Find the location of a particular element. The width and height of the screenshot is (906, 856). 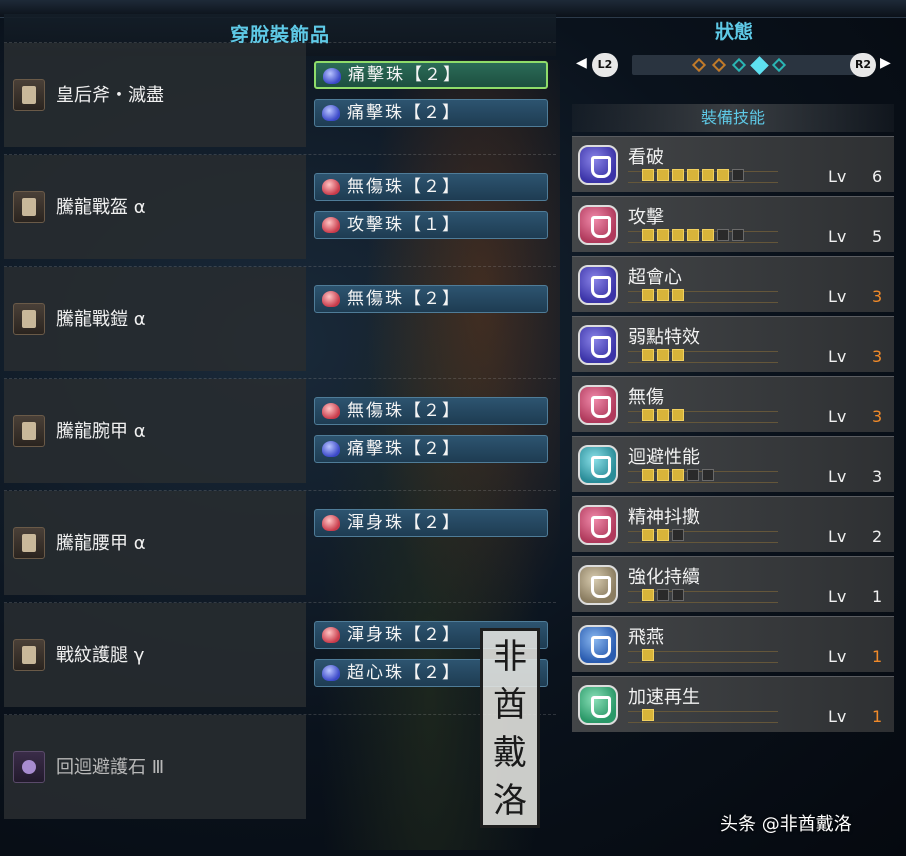

skill-name: 看破 is located at coordinates (646, 157).